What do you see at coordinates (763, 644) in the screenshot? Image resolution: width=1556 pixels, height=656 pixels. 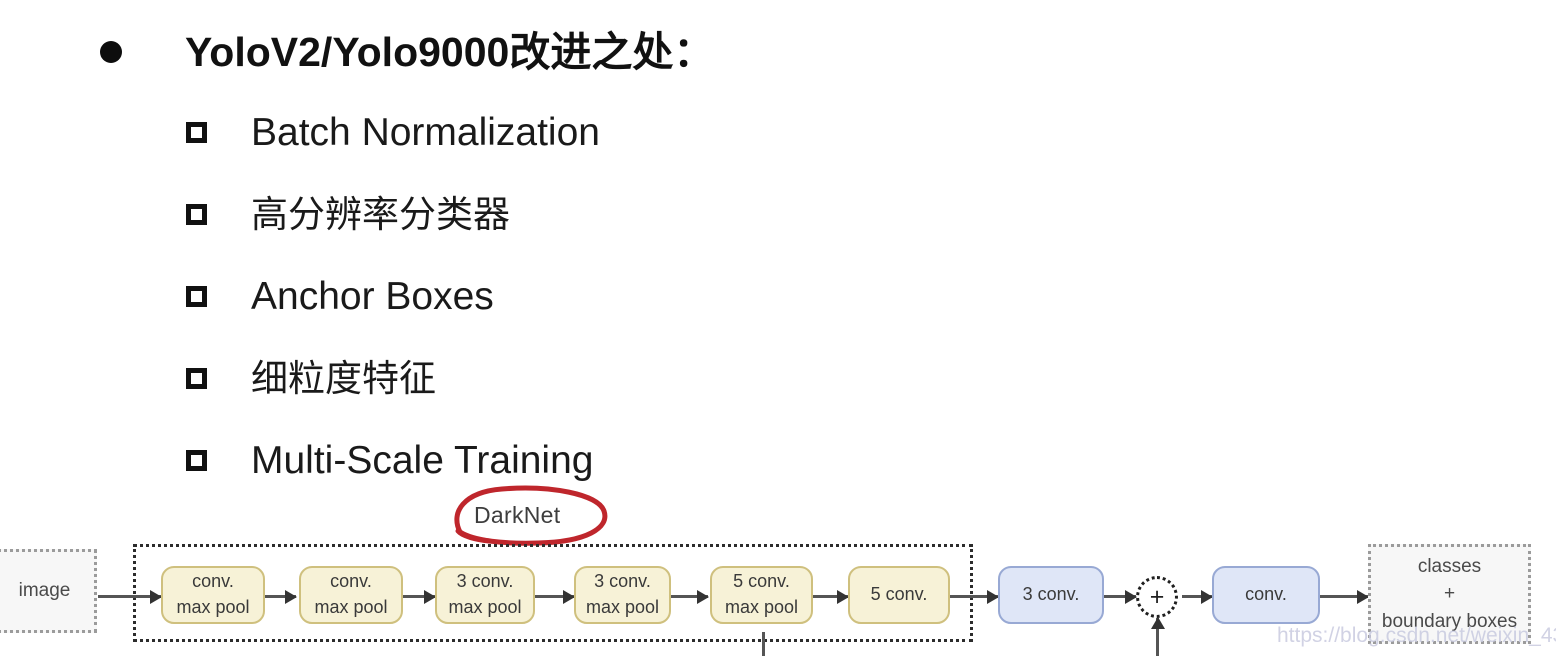 I see `skip-connection-down-line` at bounding box center [763, 644].